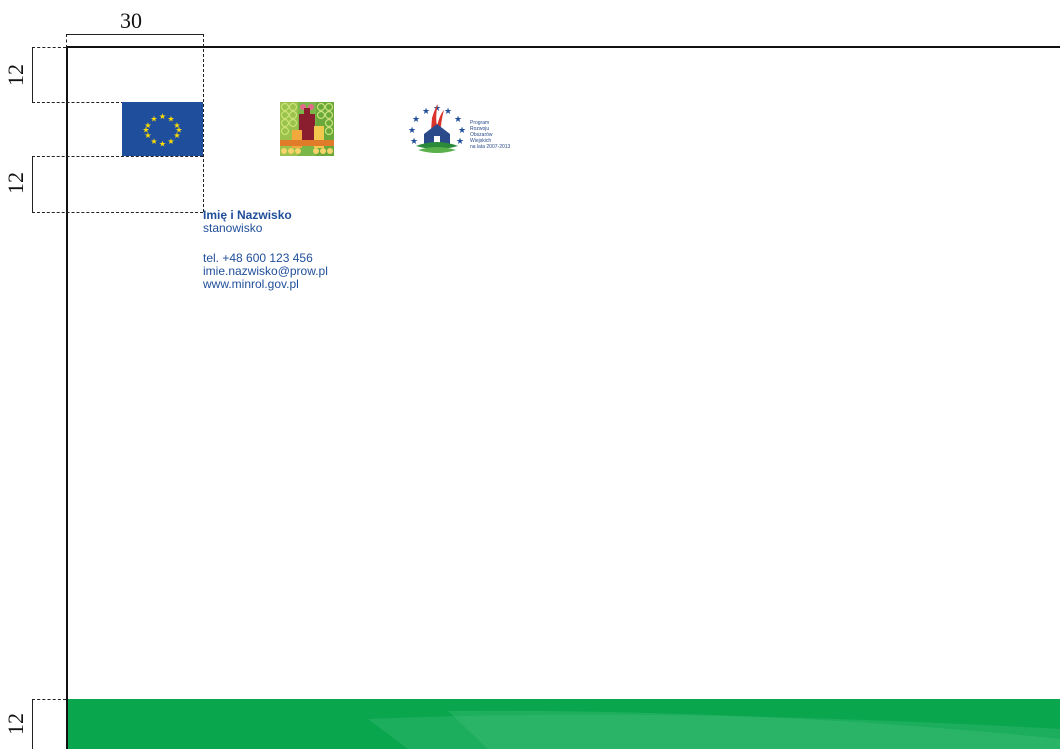  Describe the element at coordinates (15, 183) in the screenshot. I see `dimension-mid-margin-label: 12` at that location.